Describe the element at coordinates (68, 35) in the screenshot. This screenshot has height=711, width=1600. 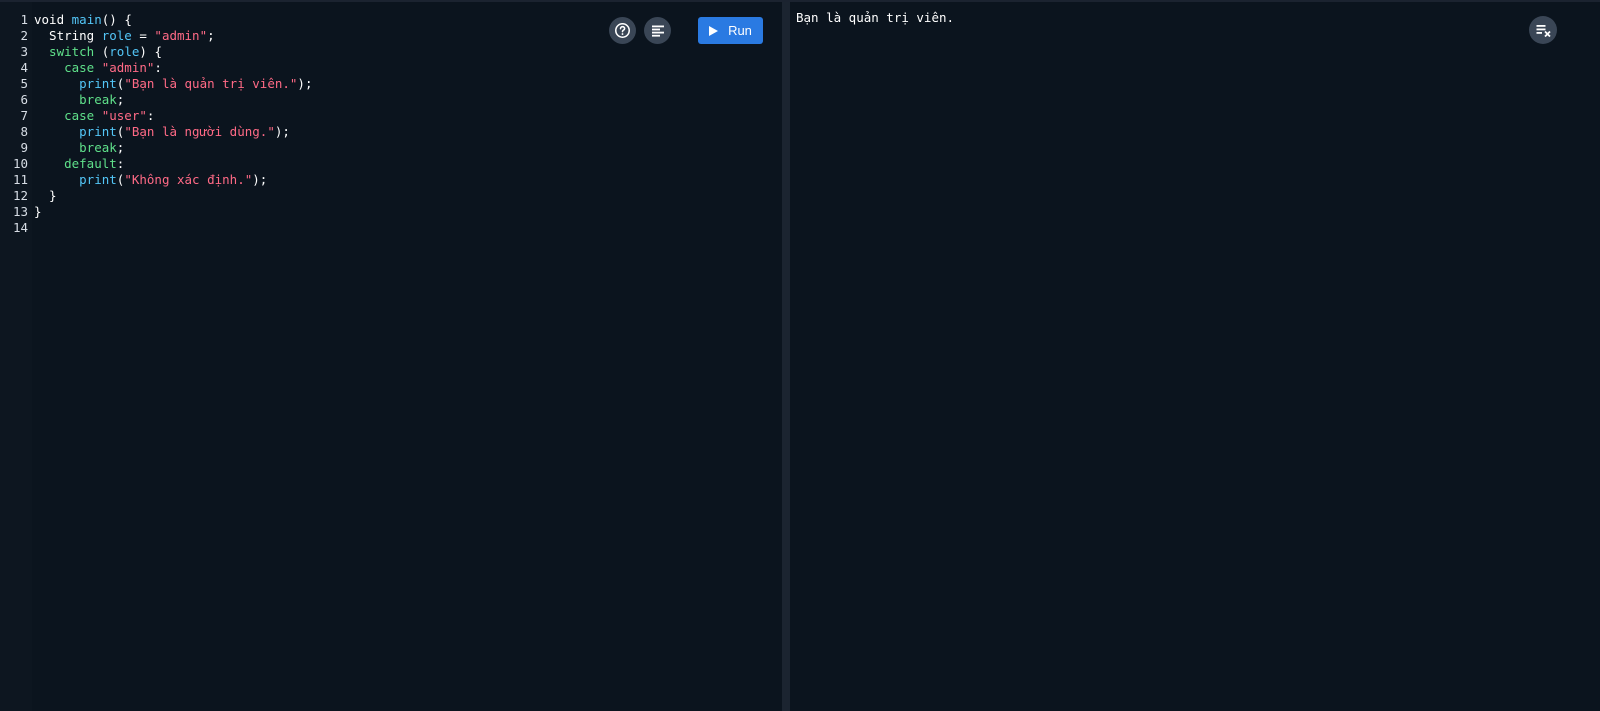
I see `code-token: String` at that location.